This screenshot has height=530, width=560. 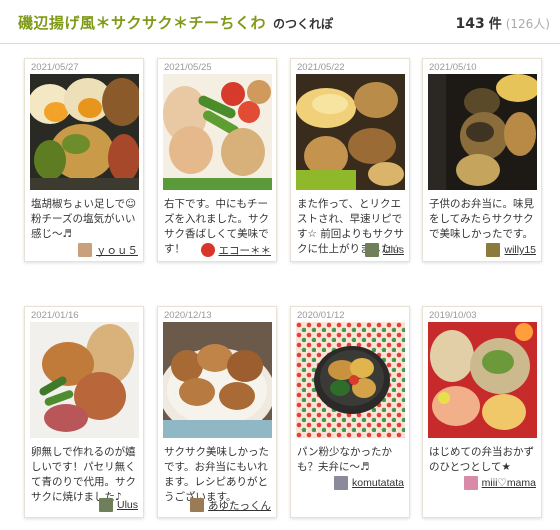 I want to click on report-author: エコー＊＊, so click(x=236, y=250).